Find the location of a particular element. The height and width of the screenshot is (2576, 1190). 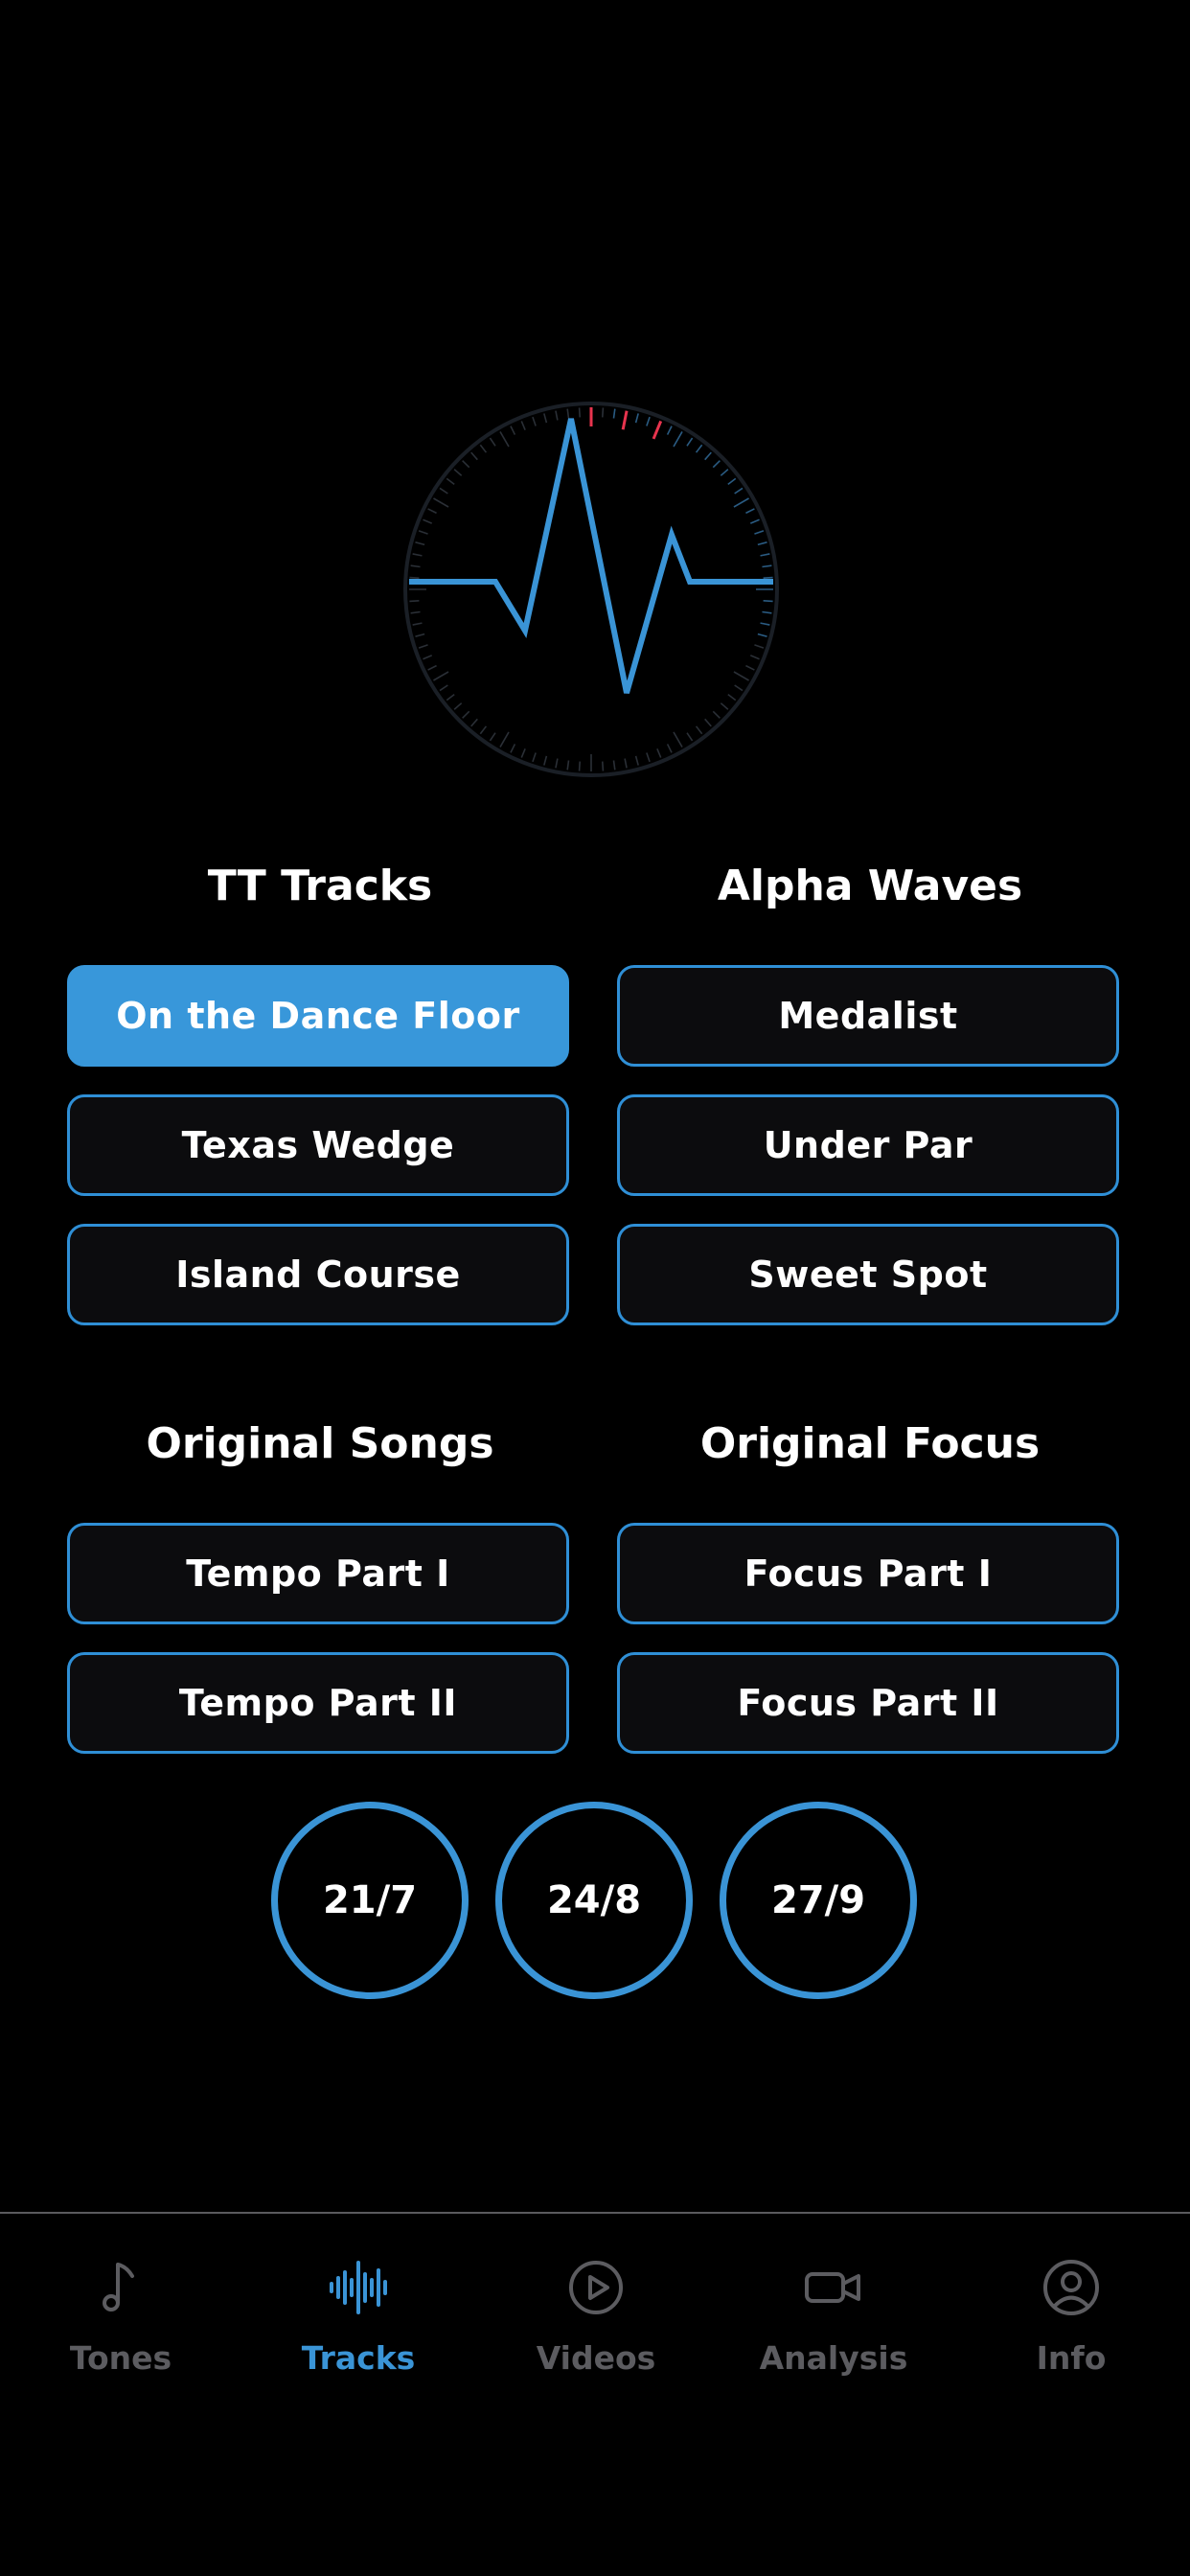

track-button-texas-wedge: Texas Wedge is located at coordinates (318, 1145).